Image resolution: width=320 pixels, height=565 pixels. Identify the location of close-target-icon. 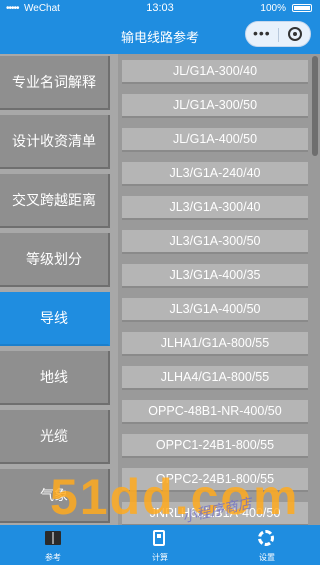
(295, 34).